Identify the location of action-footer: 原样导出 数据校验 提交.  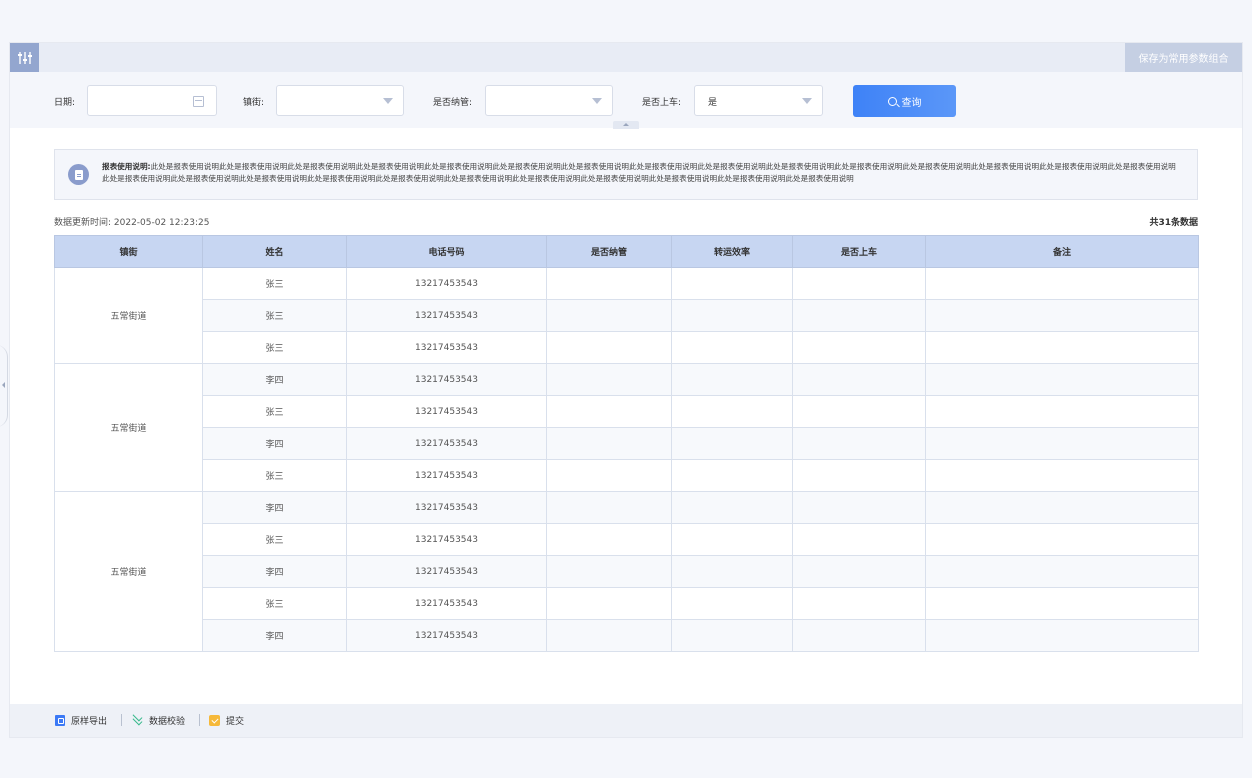
(626, 720).